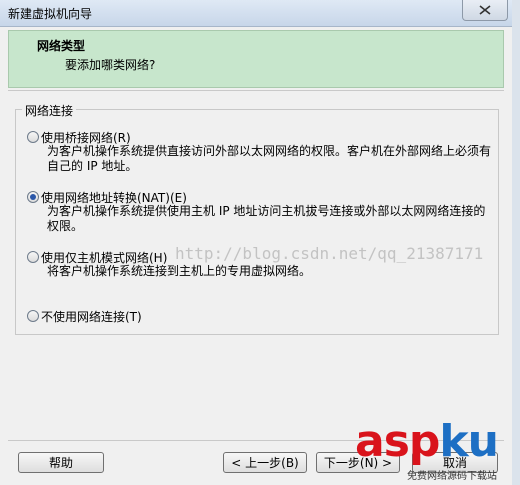 The image size is (520, 485). I want to click on close-button, so click(485, 10).